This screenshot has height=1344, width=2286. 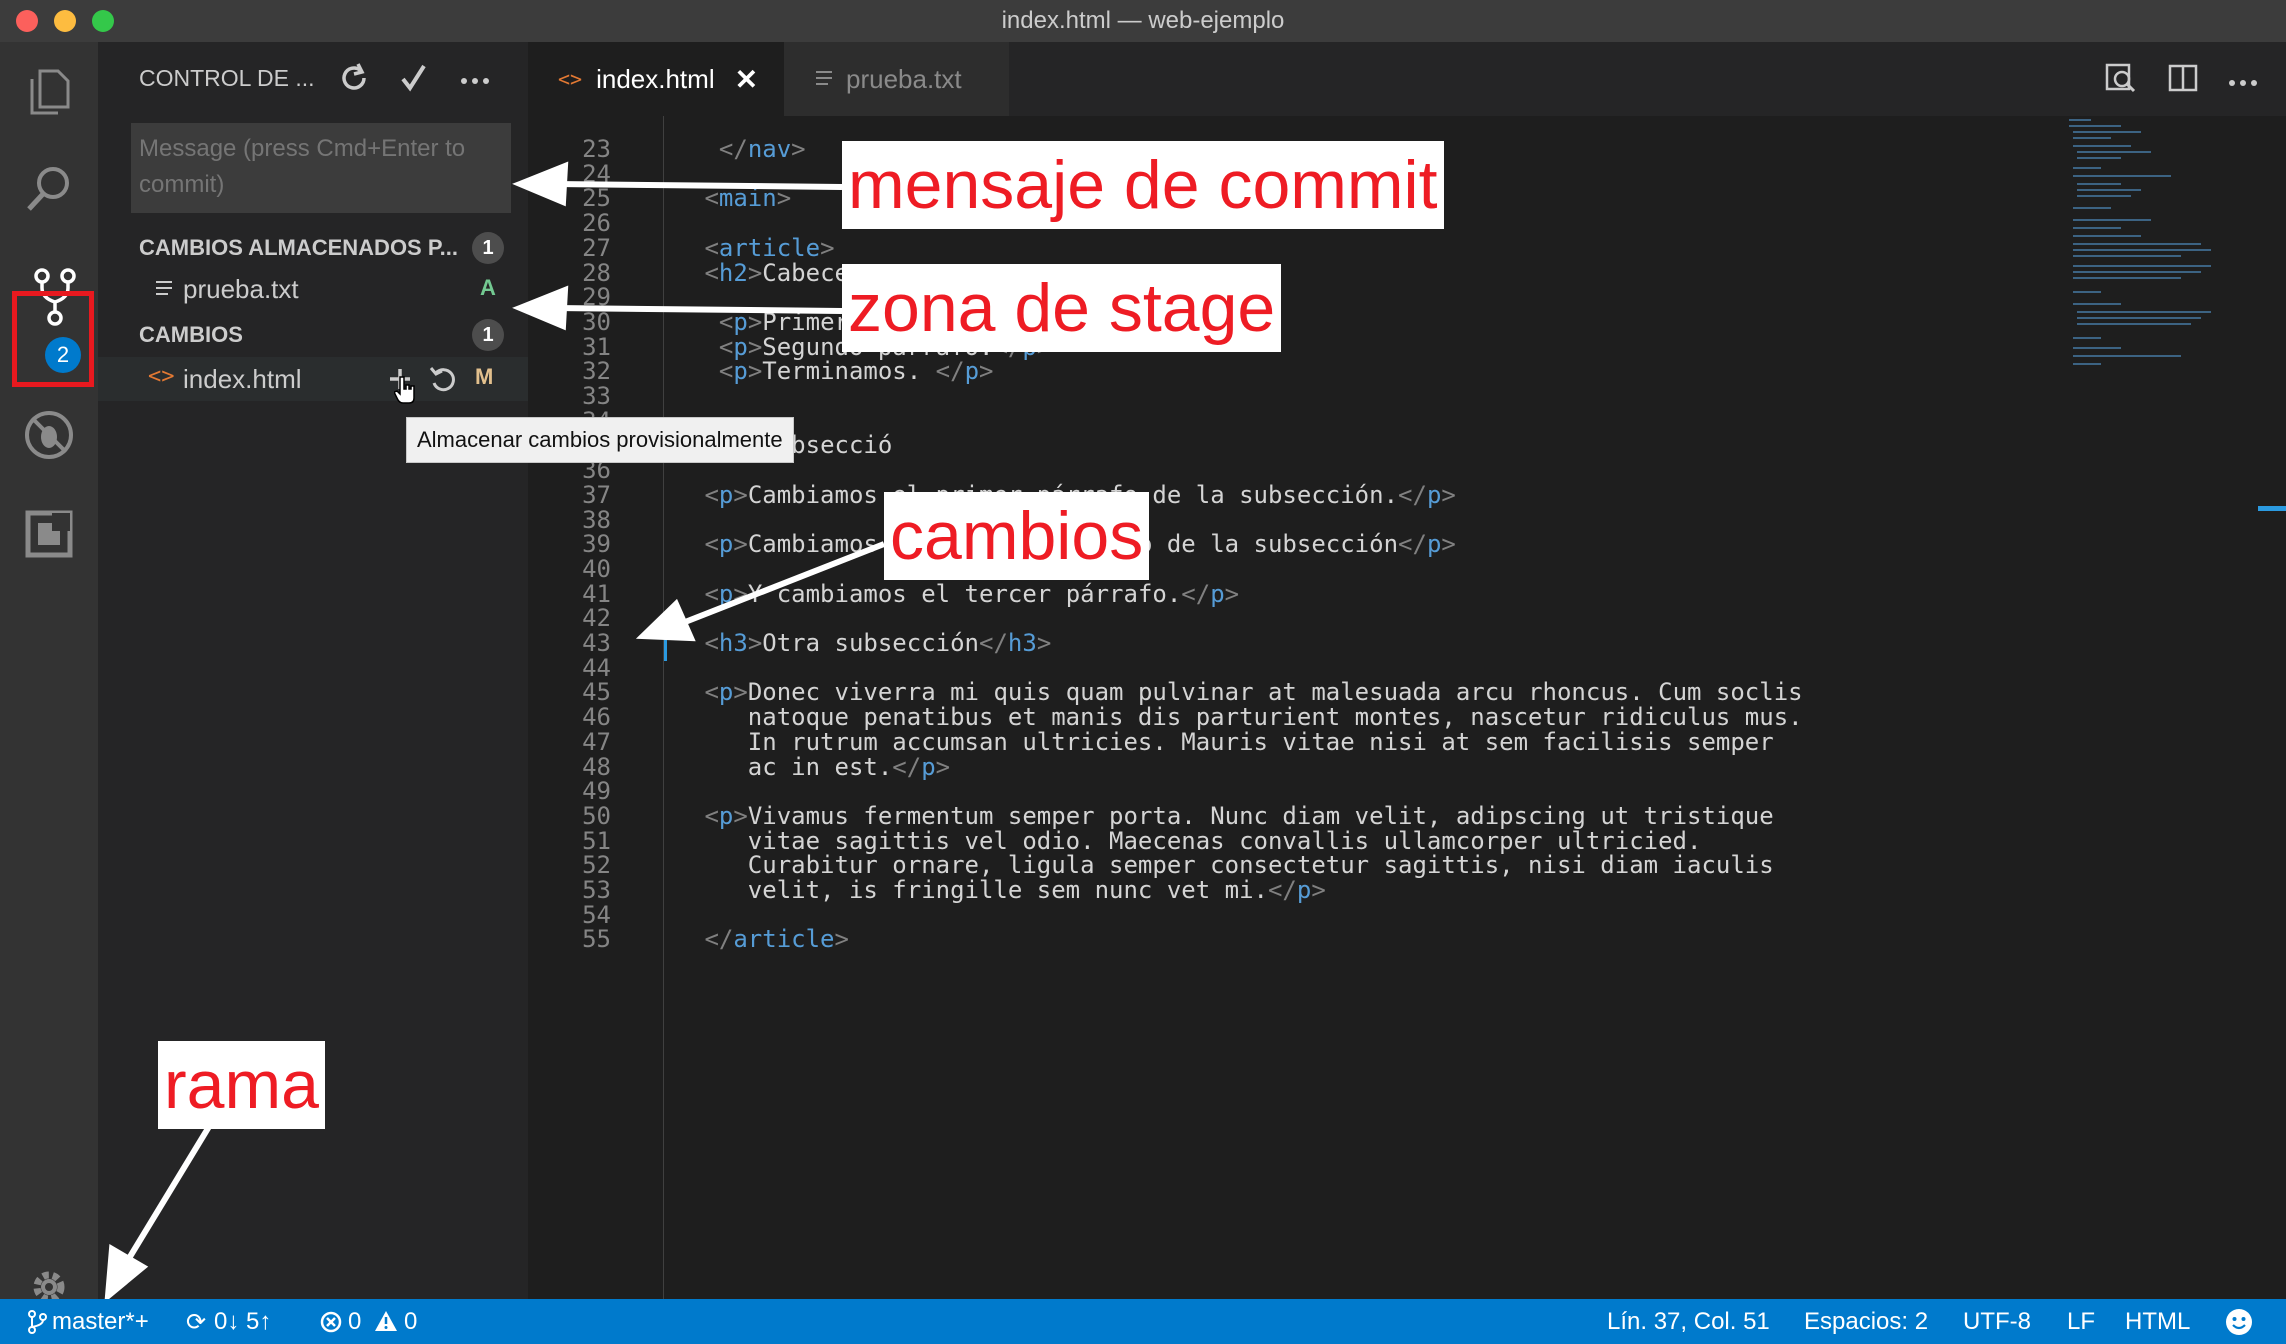 I want to click on annotation-changes: cambios, so click(x=1017, y=536).